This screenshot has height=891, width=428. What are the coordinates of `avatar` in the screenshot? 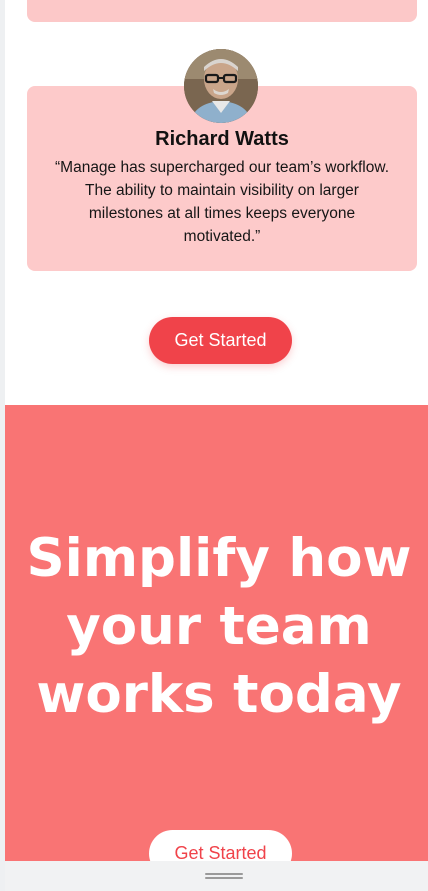 It's located at (221, 86).